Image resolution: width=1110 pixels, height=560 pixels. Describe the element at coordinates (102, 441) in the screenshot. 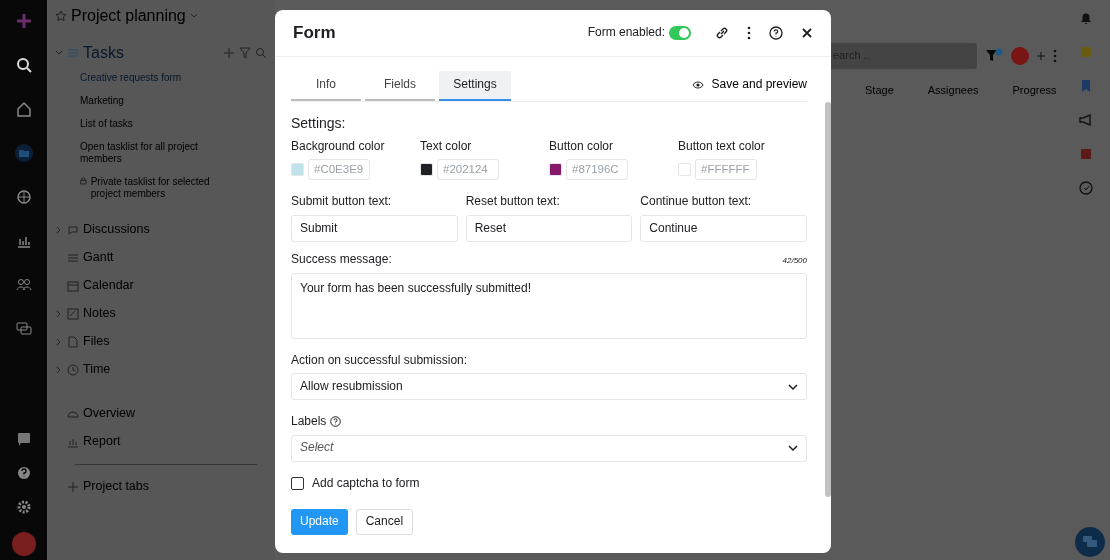

I see `sidebar-item: Report` at that location.